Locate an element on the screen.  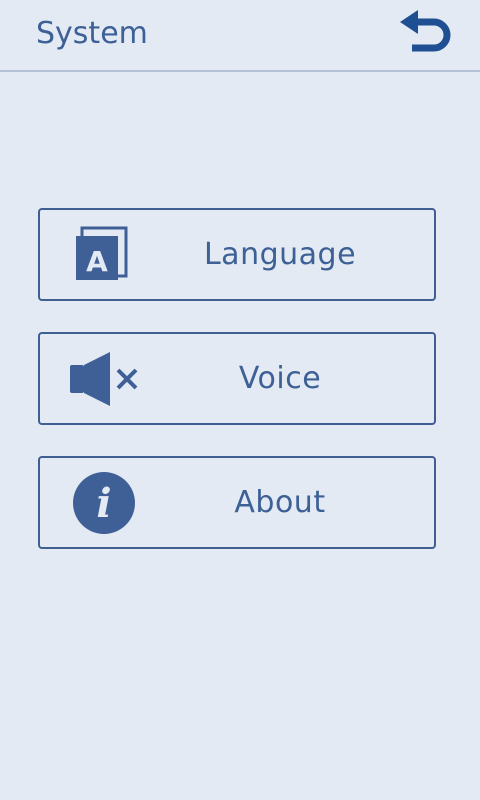
back-button is located at coordinates (428, 34).